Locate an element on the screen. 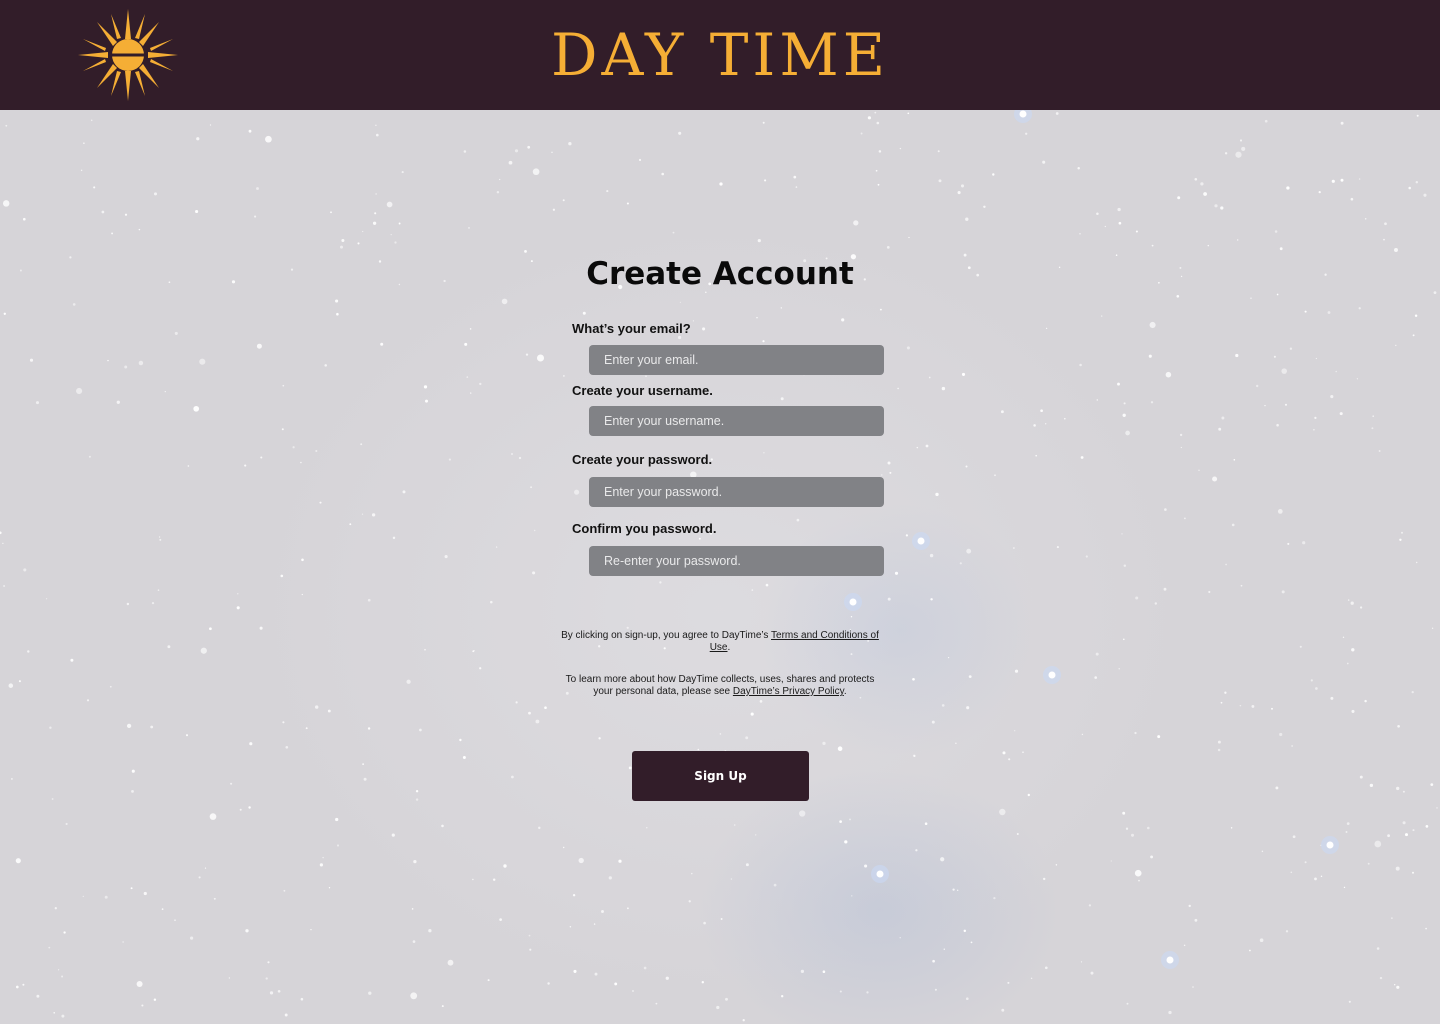 This screenshot has height=1024, width=1440. confirm-password-field is located at coordinates (736, 561).